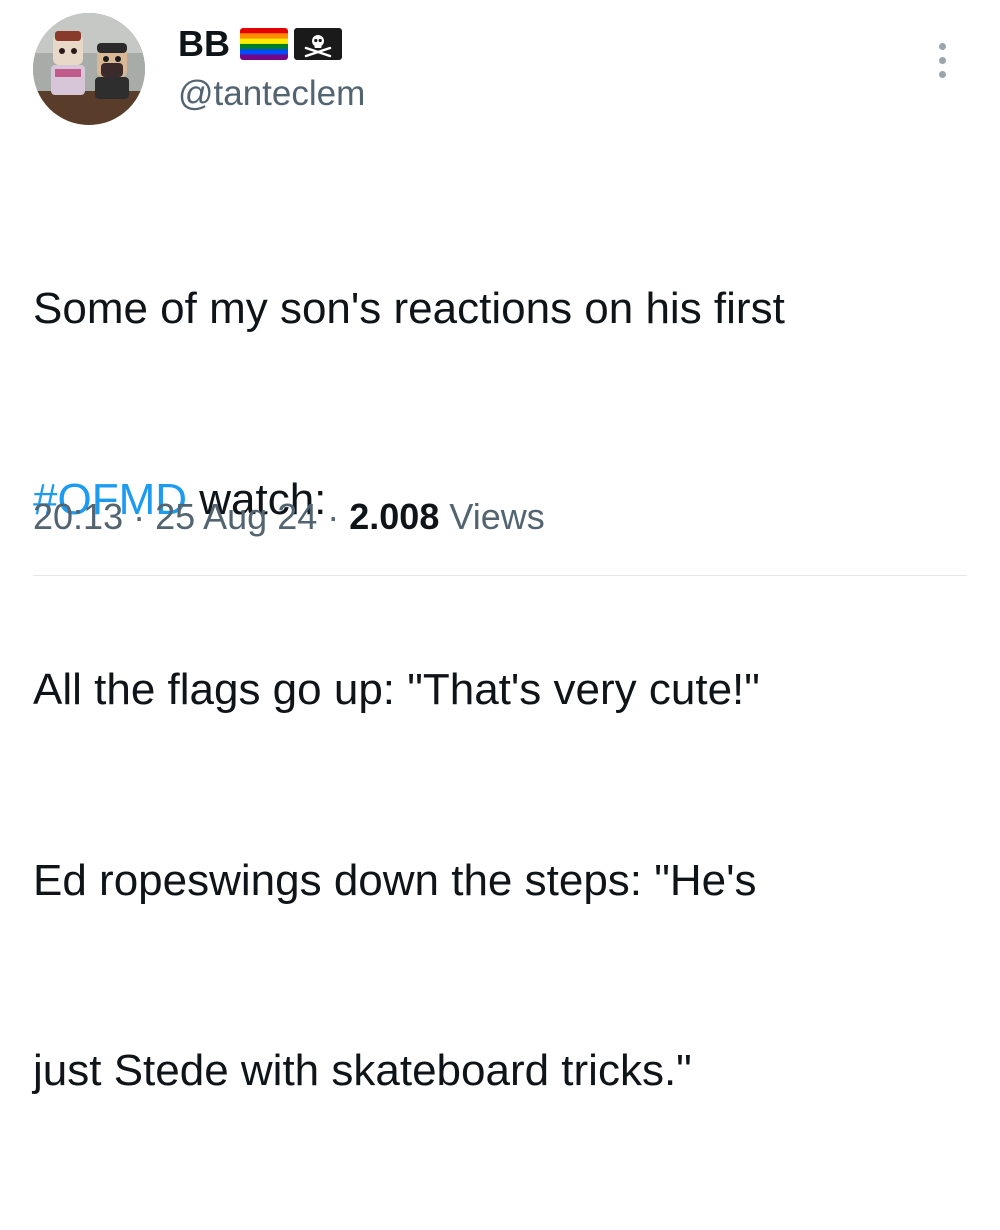  Describe the element at coordinates (89, 69) in the screenshot. I see `avatar` at that location.